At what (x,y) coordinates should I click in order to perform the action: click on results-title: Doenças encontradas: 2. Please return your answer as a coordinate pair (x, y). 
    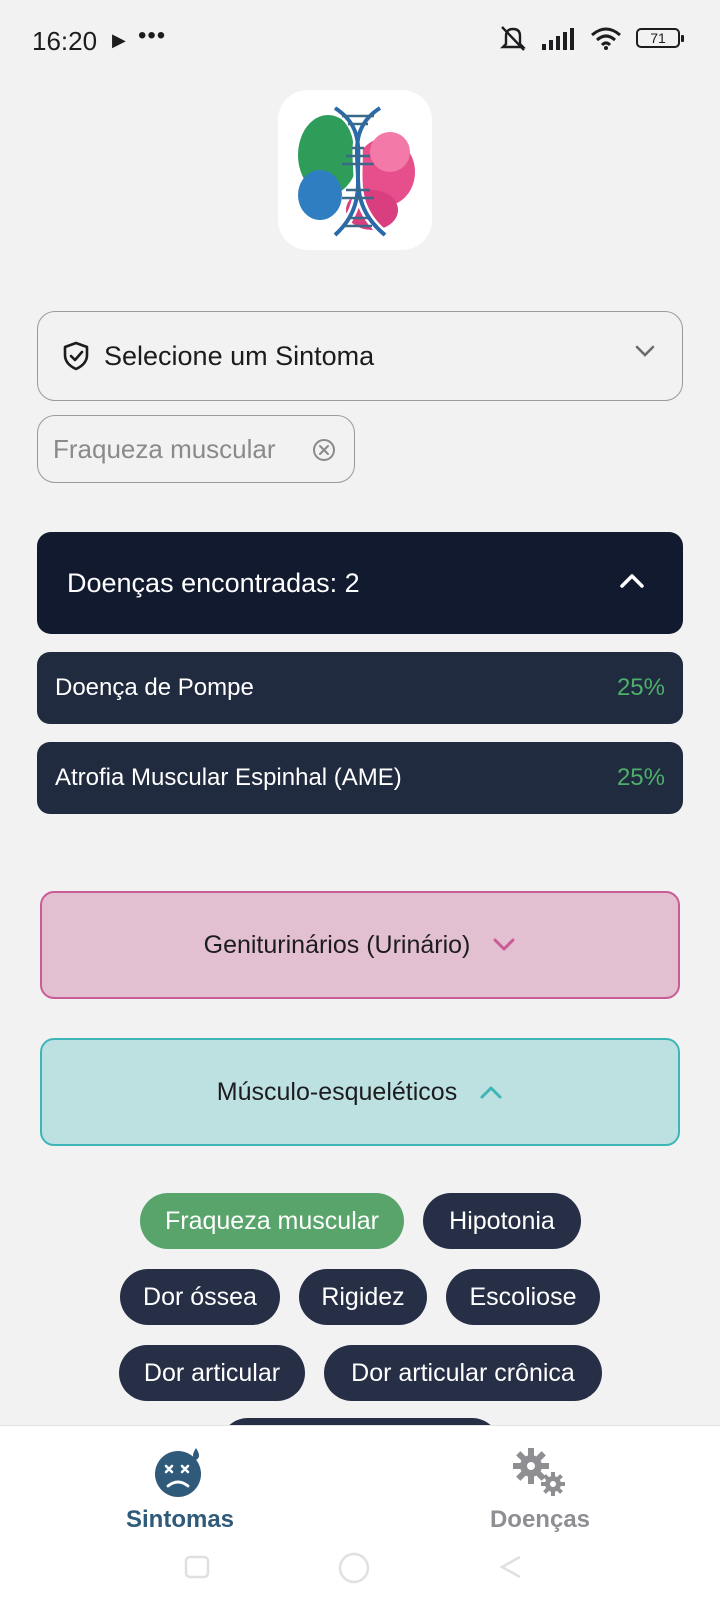
    Looking at the image, I should click on (213, 582).